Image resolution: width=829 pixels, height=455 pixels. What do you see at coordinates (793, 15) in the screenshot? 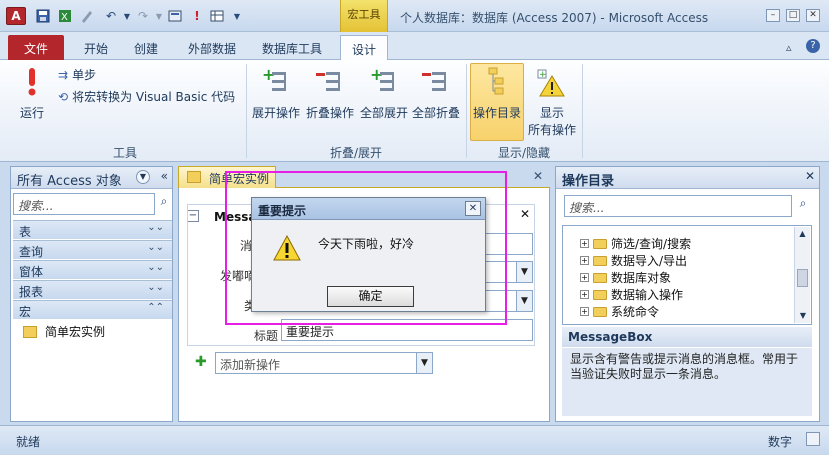
I see `maximize-button: □` at bounding box center [793, 15].